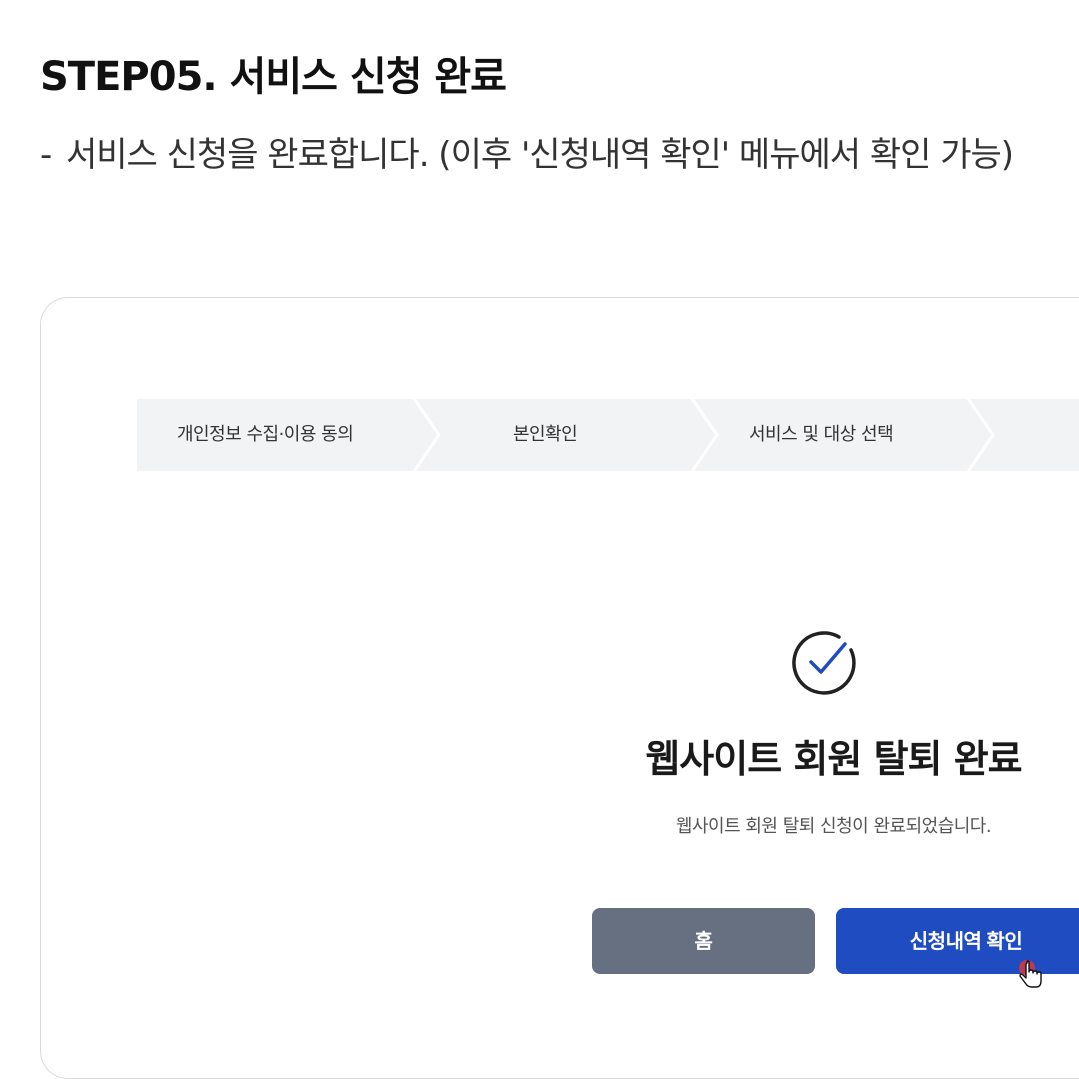  What do you see at coordinates (265, 434) in the screenshot?
I see `step-consent: 개인정보 수집·이용 동의` at bounding box center [265, 434].